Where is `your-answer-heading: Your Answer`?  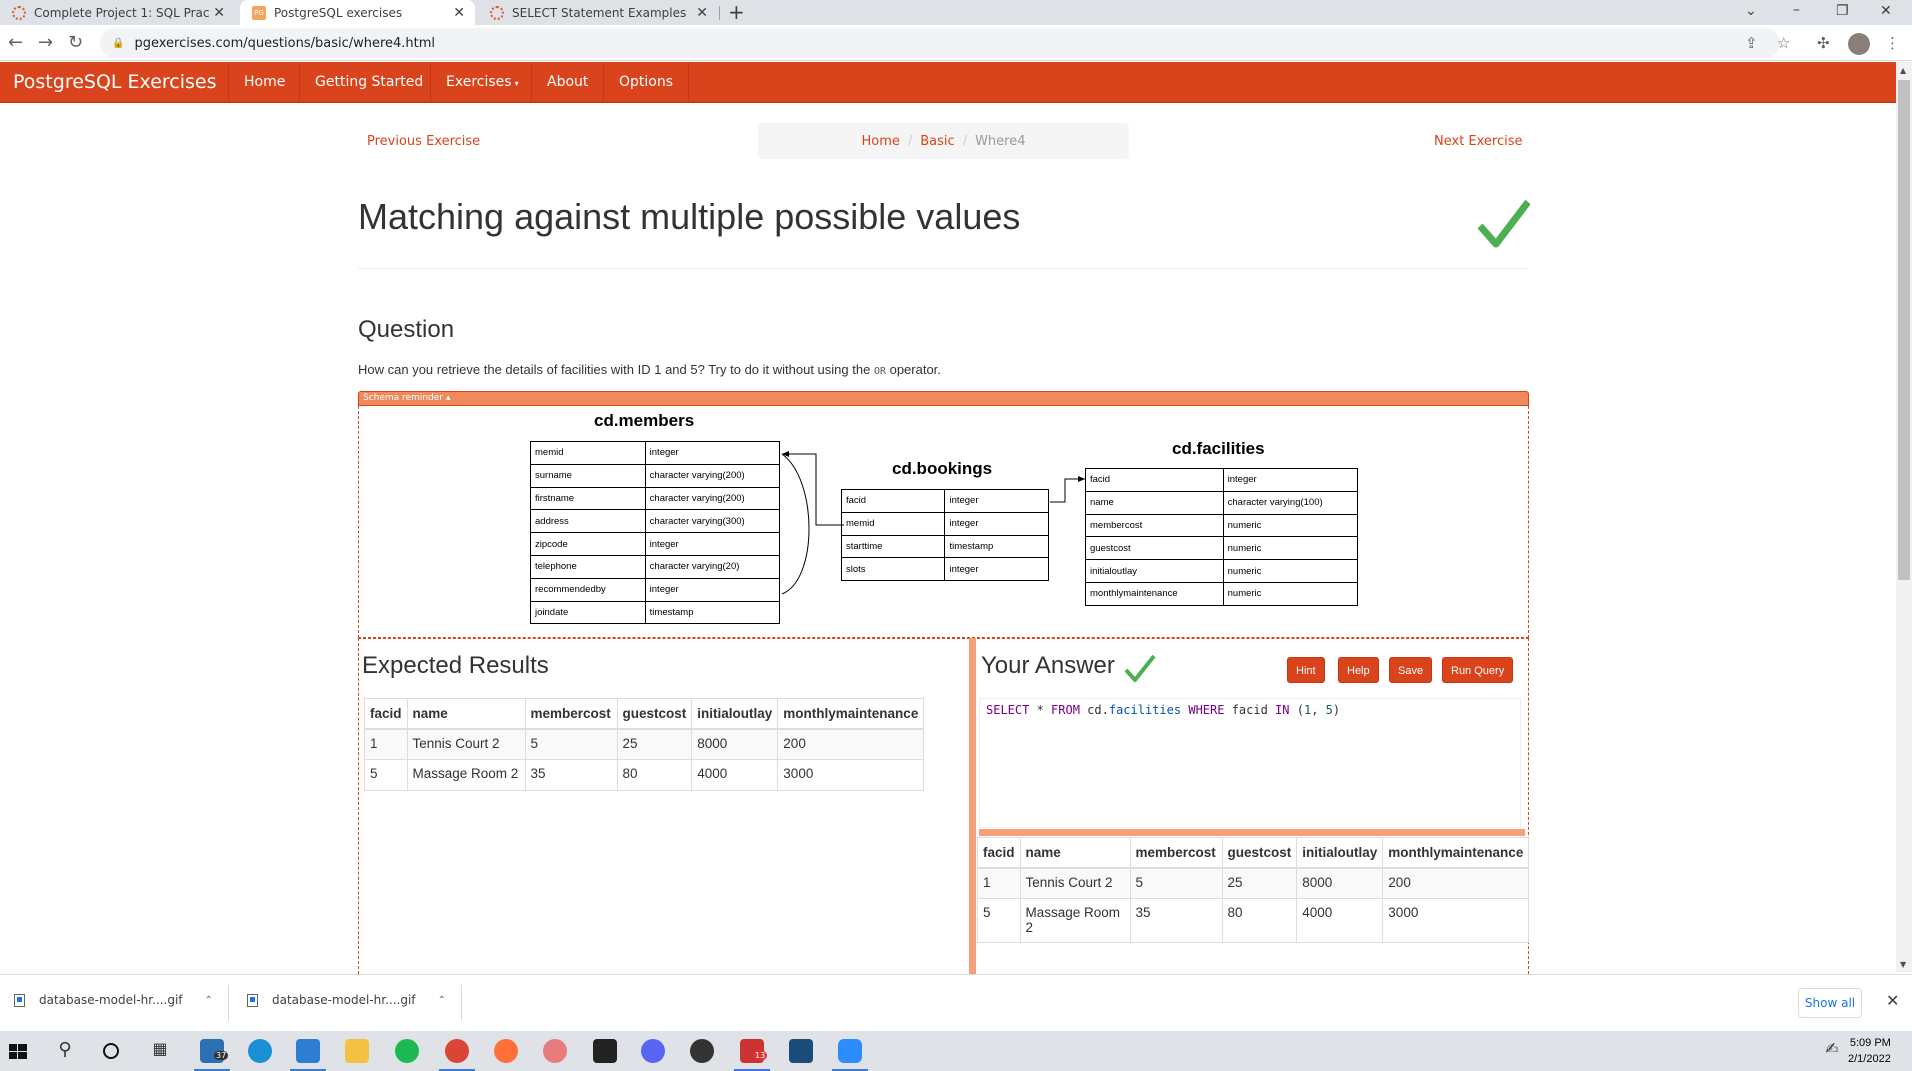 your-answer-heading: Your Answer is located at coordinates (1048, 665).